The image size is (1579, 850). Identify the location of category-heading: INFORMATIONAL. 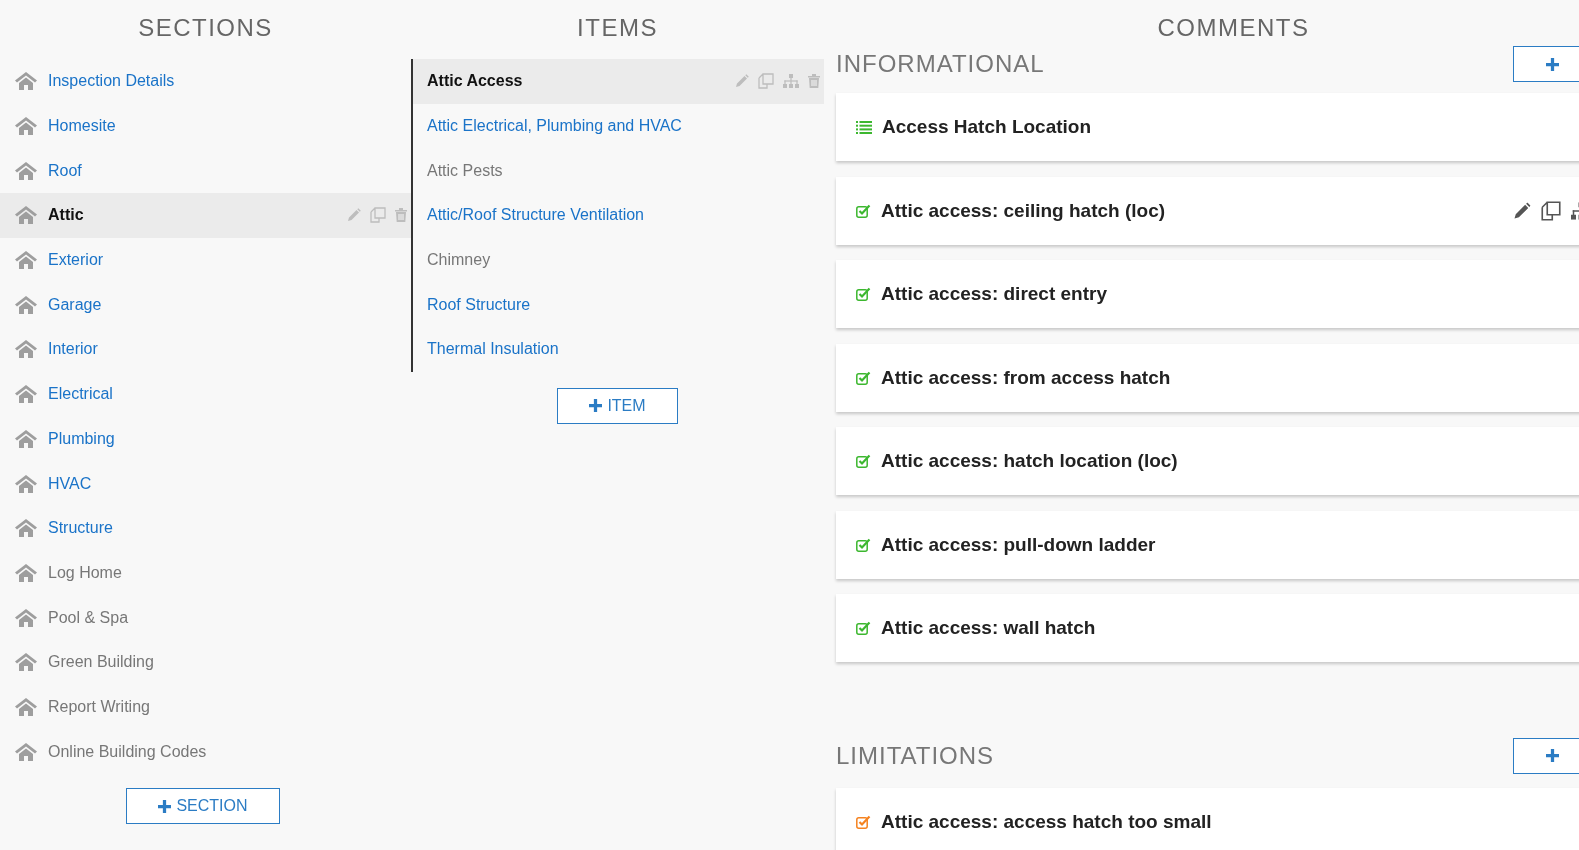
(940, 64).